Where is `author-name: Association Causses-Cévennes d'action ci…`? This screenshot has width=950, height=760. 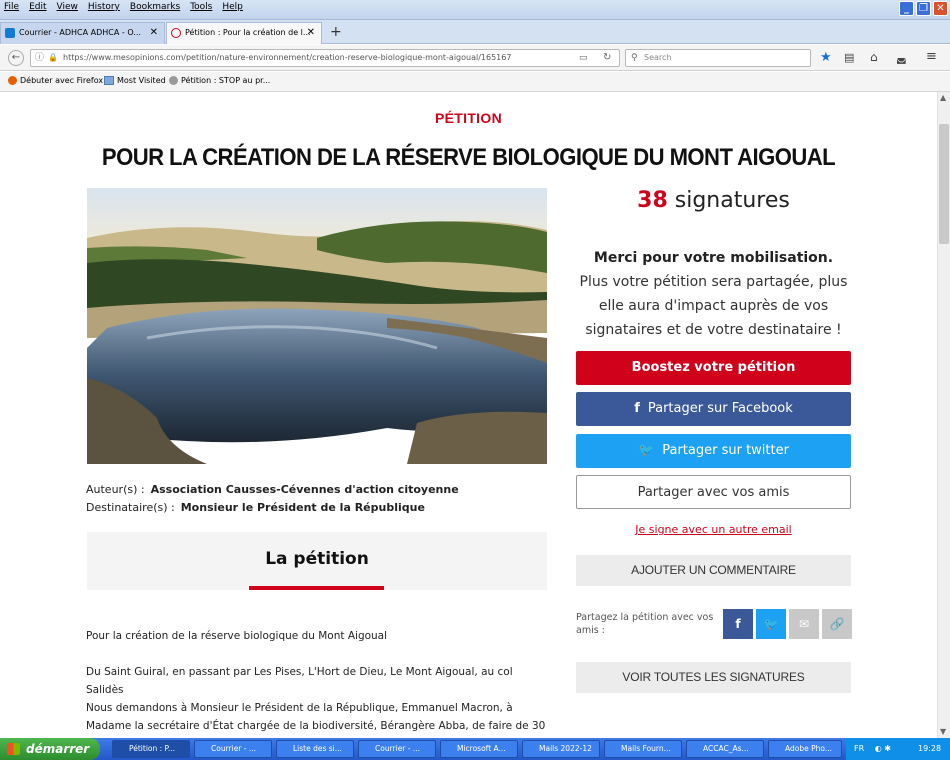
author-name: Association Causses-Cévennes d'action ci… is located at coordinates (304, 489).